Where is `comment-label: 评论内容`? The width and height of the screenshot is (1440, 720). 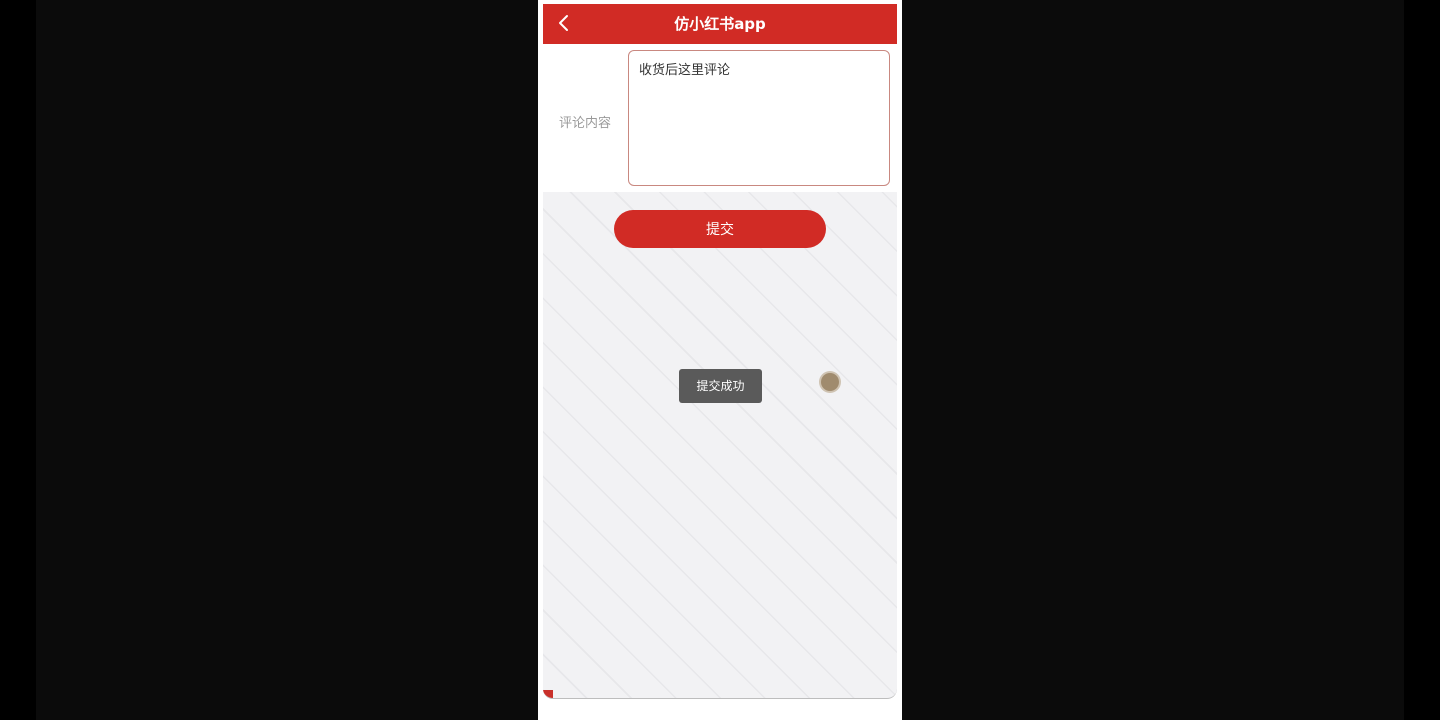 comment-label: 评论内容 is located at coordinates (584, 123).